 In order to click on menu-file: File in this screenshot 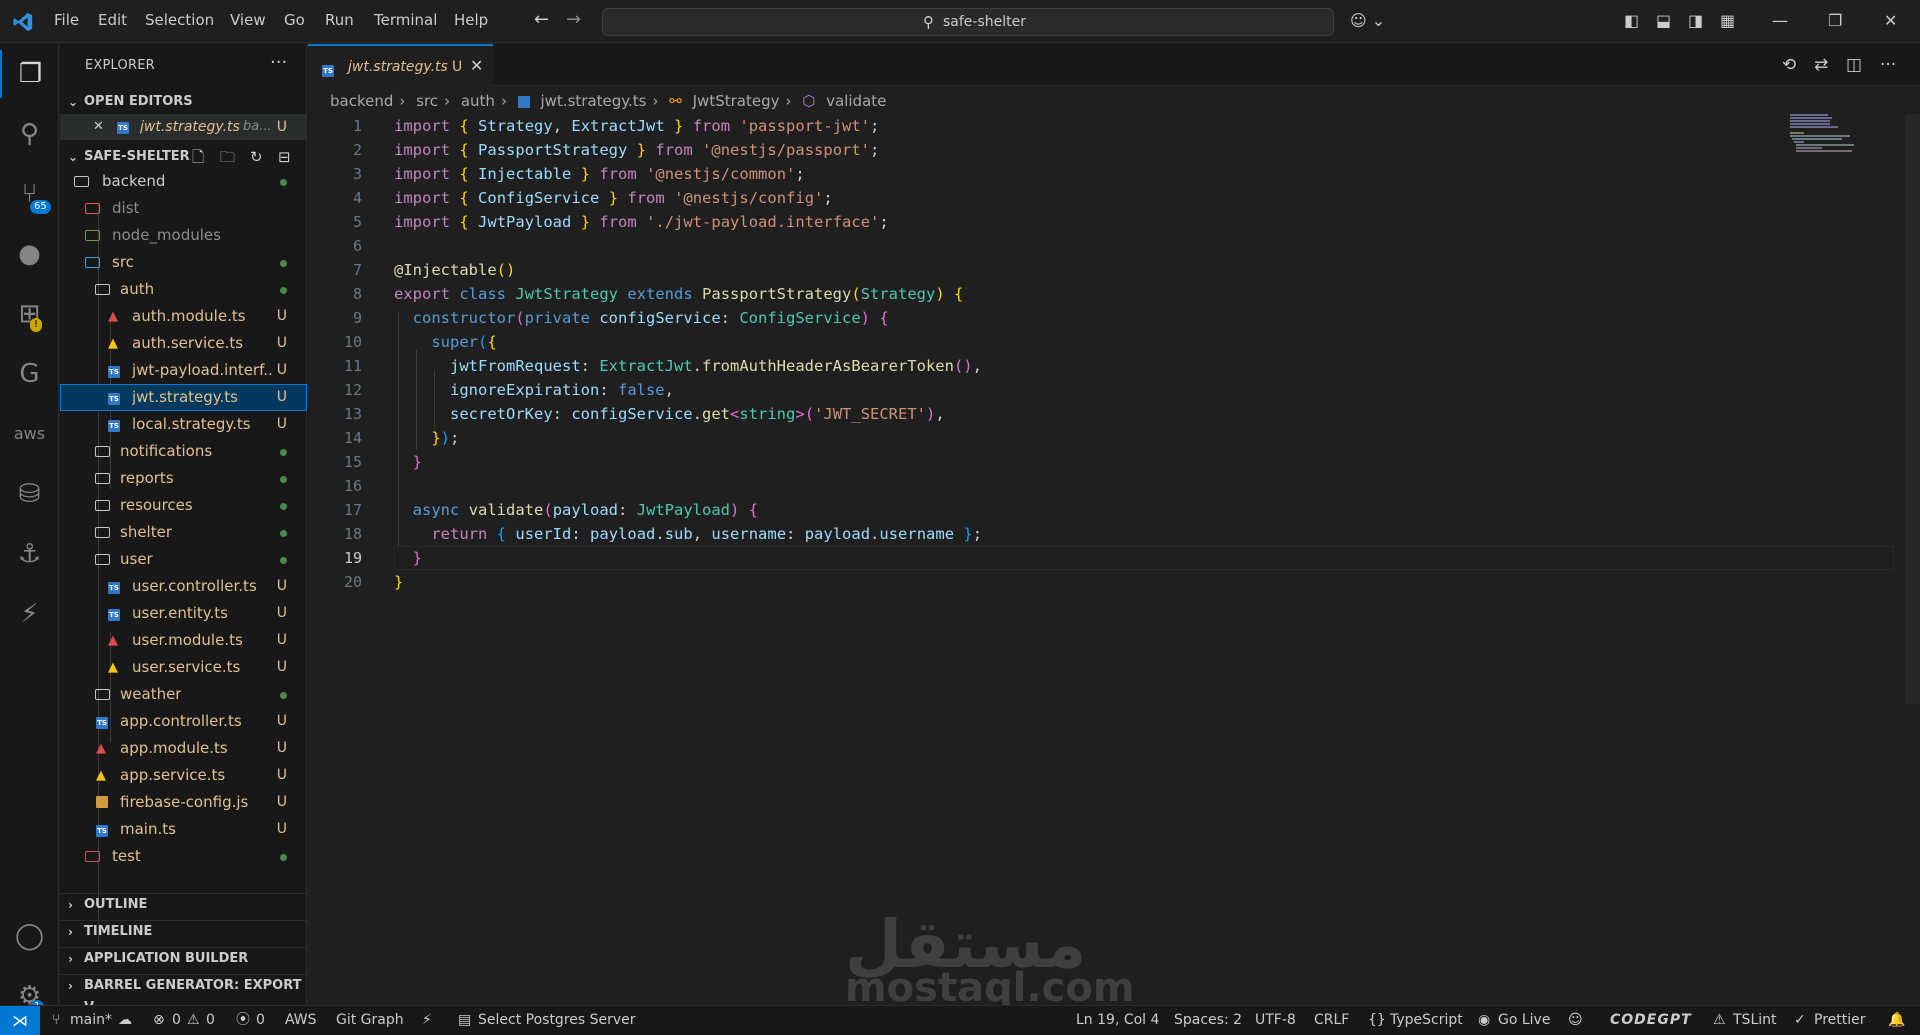, I will do `click(66, 20)`.